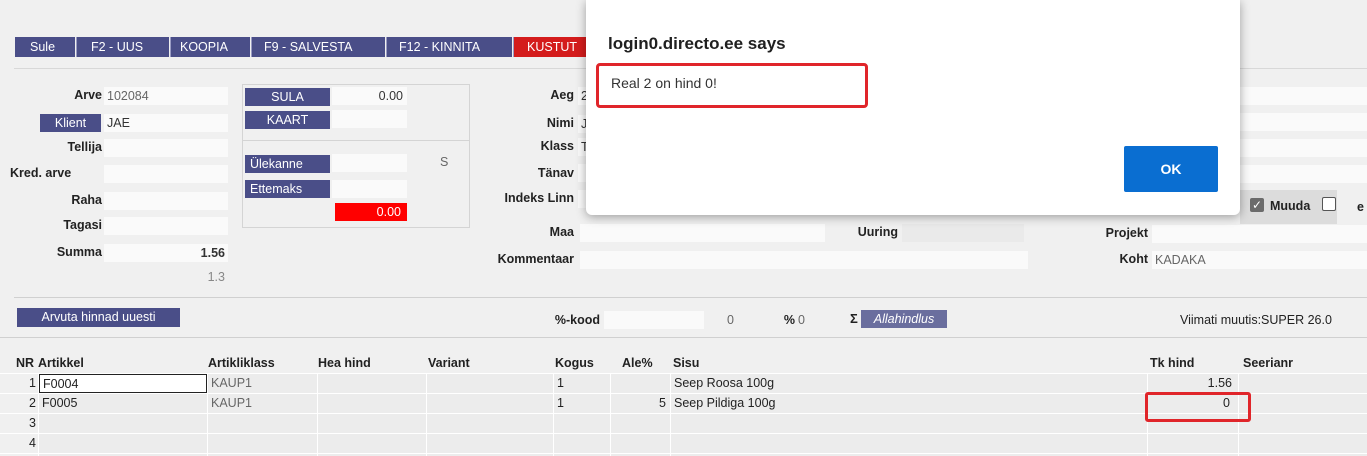  Describe the element at coordinates (216, 277) in the screenshot. I see `summa-sub-value: 1.3` at that location.